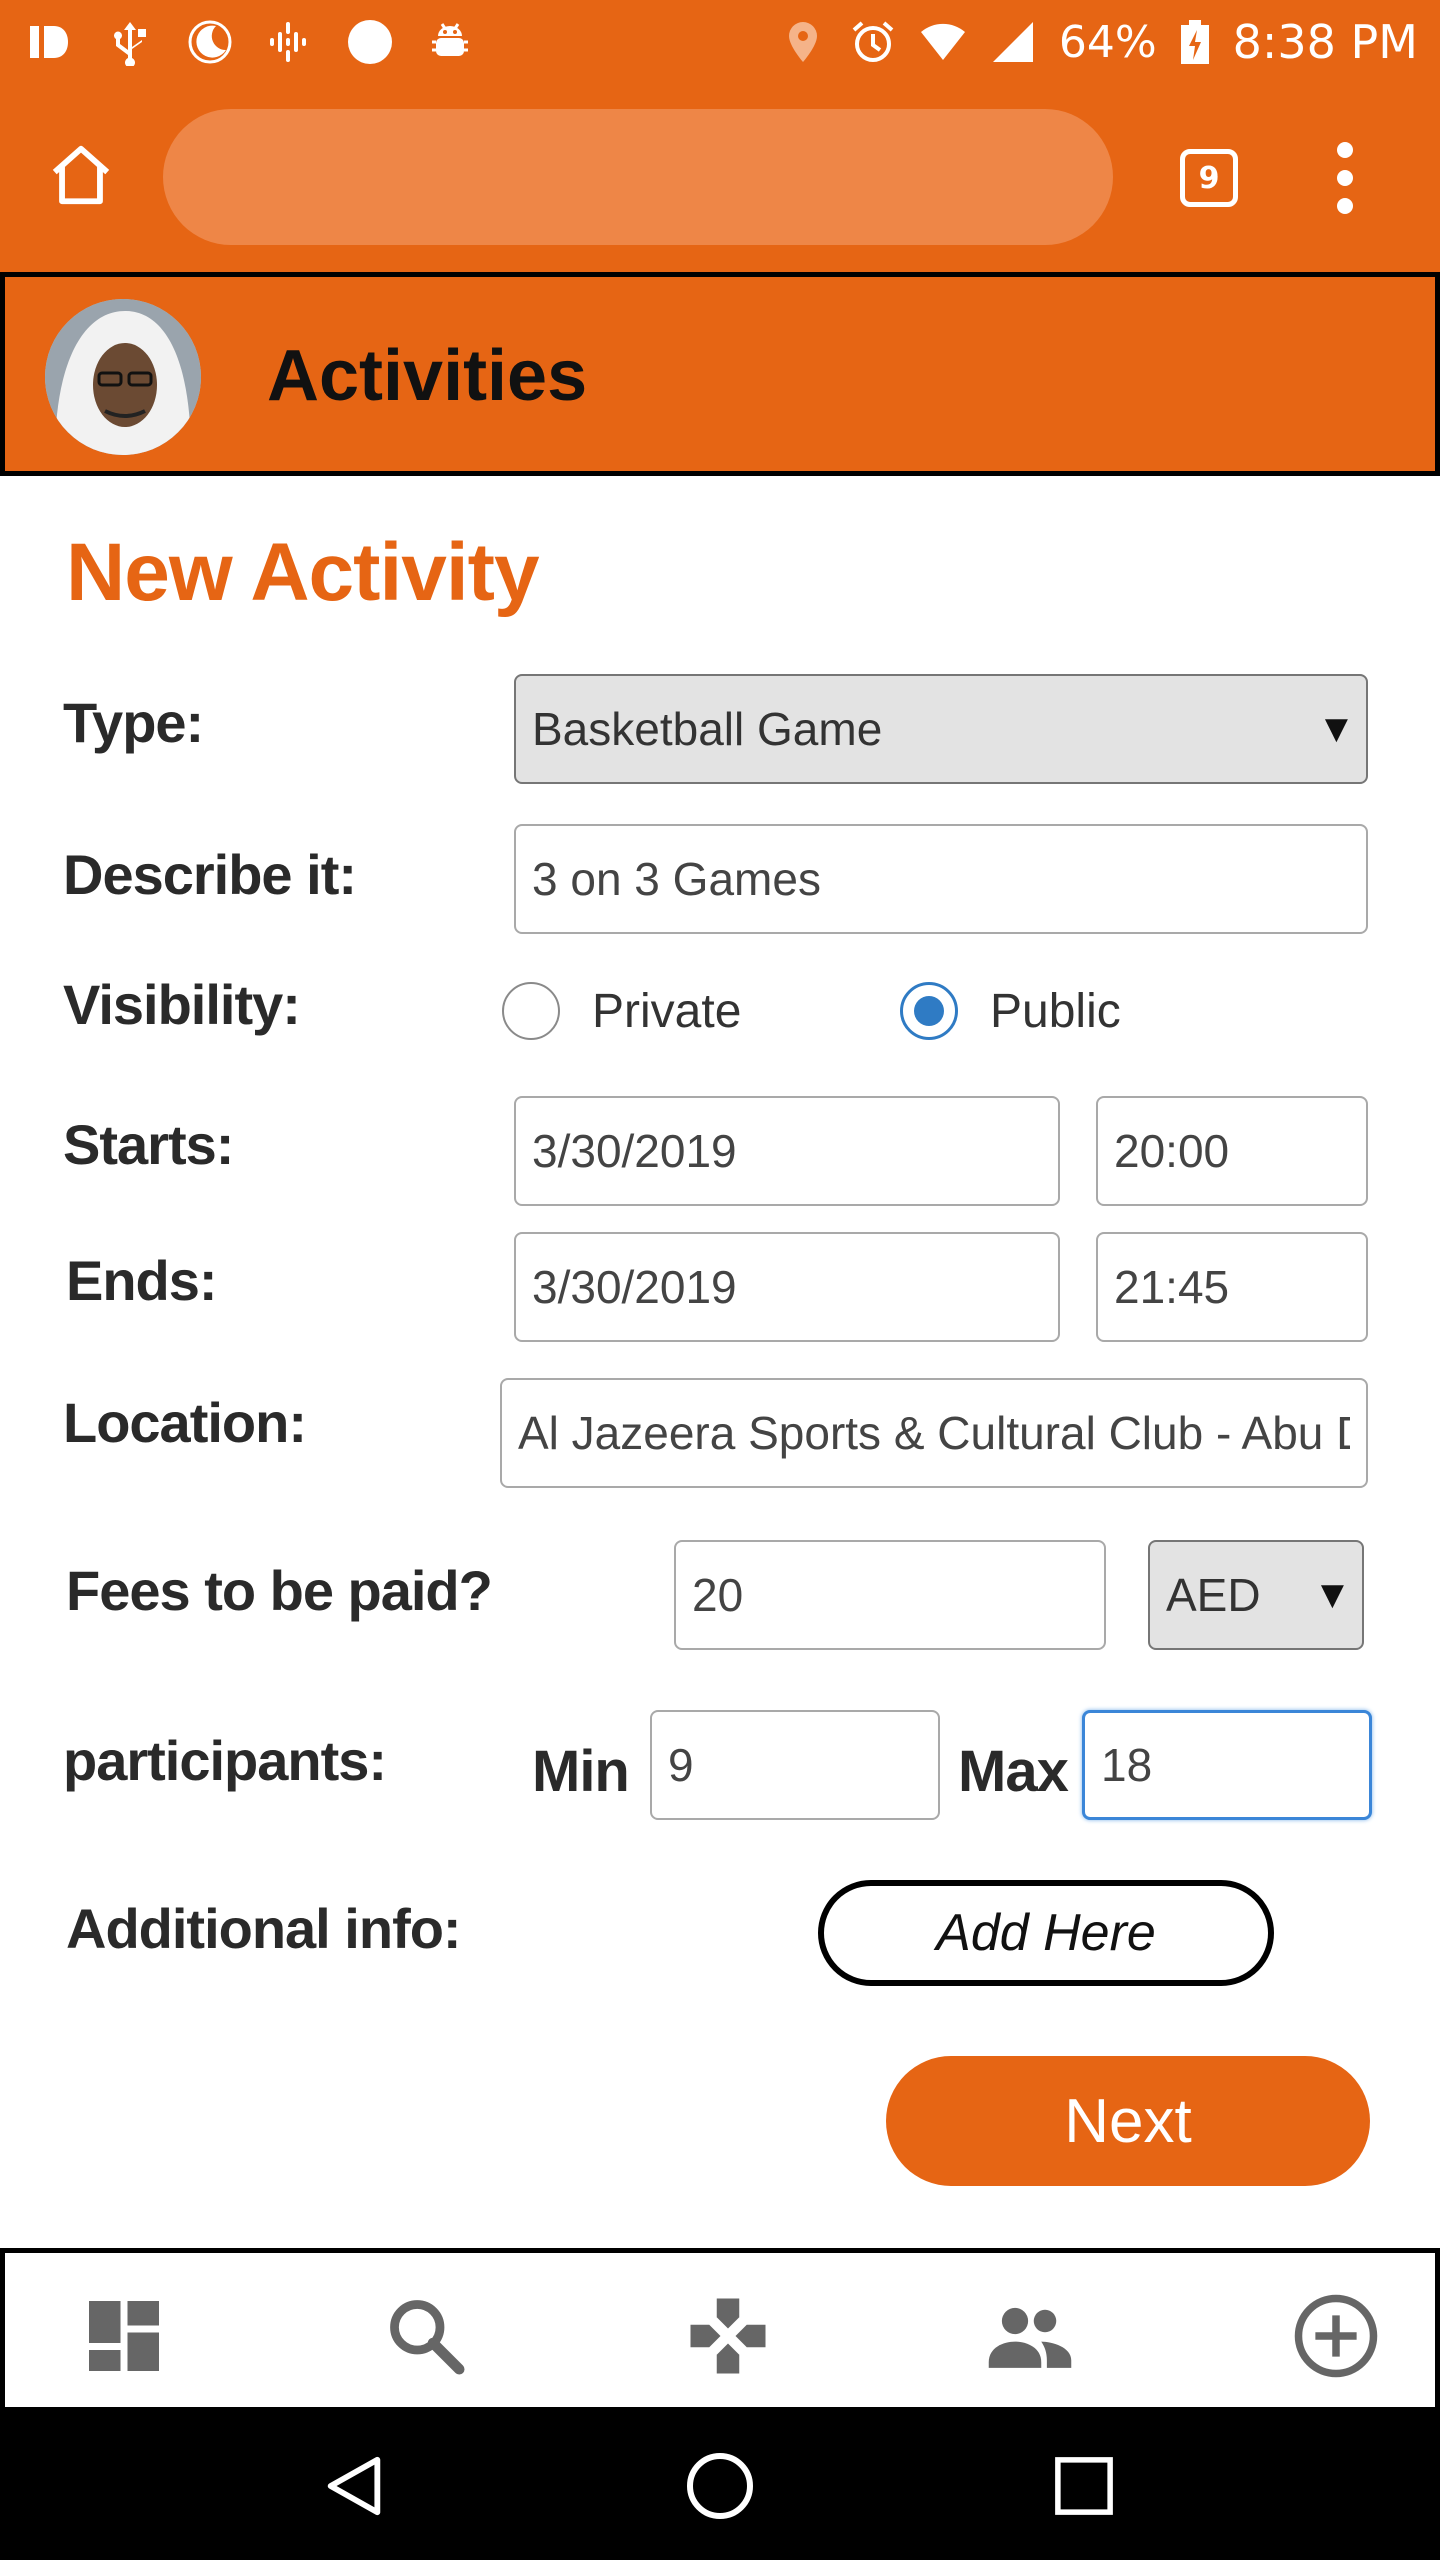 The height and width of the screenshot is (2560, 1440). What do you see at coordinates (873, 41) in the screenshot?
I see `alarm-icon` at bounding box center [873, 41].